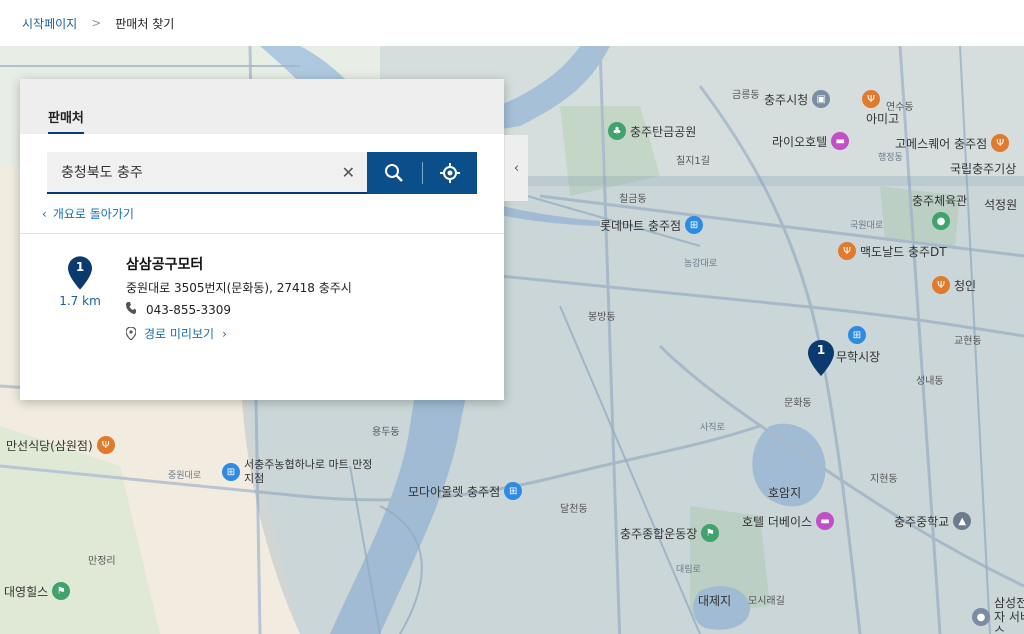 The image size is (1024, 634). What do you see at coordinates (239, 288) in the screenshot?
I see `store-address: 중원대로 3505번지(문화동), 27418 충주시` at bounding box center [239, 288].